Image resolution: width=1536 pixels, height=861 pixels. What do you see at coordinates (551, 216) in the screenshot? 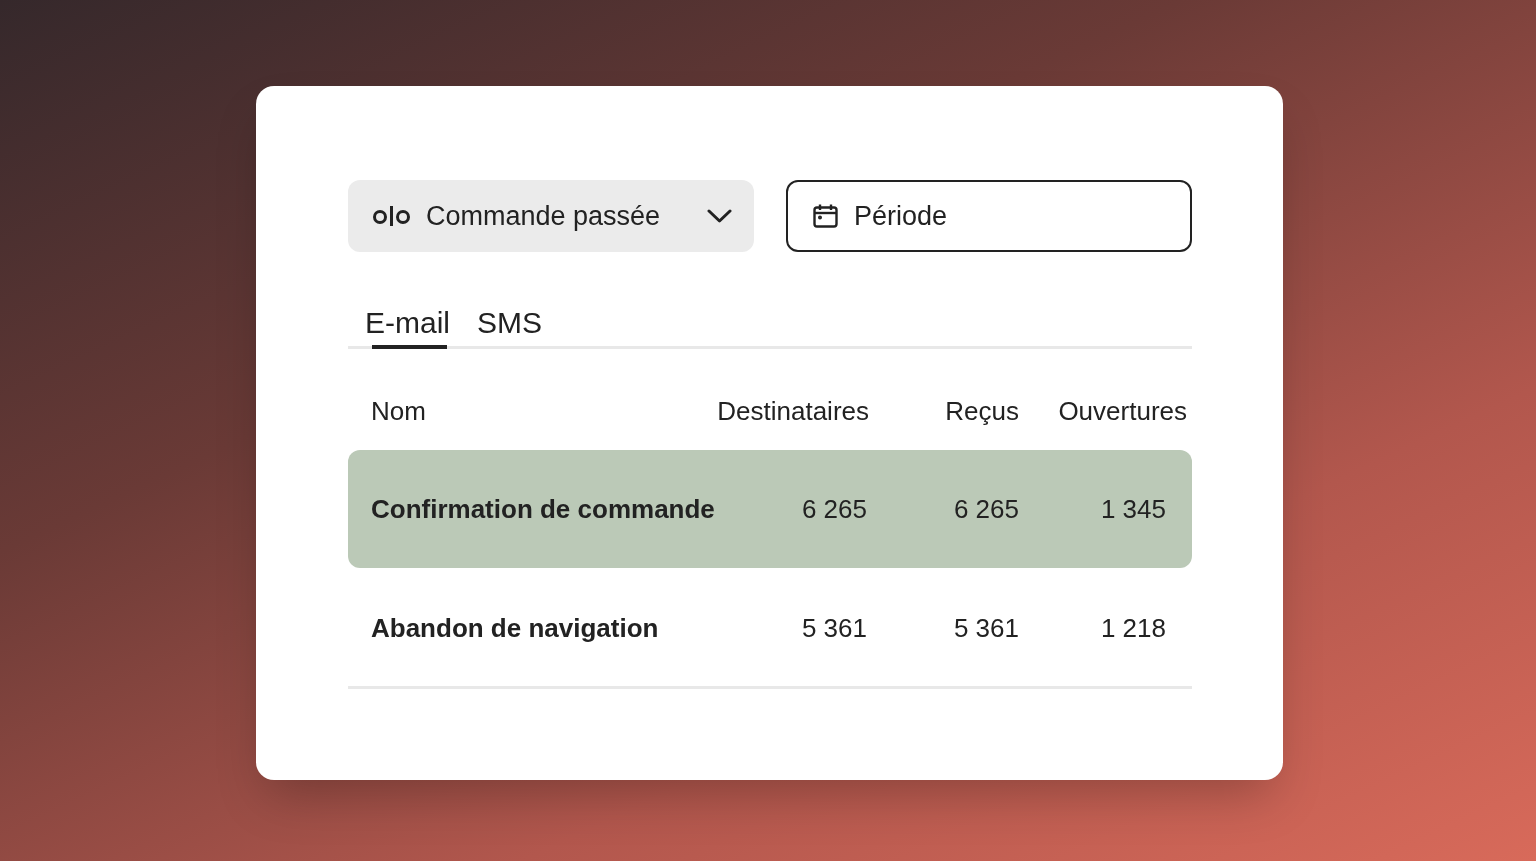
I see `event-dropdown: Commande passée` at bounding box center [551, 216].